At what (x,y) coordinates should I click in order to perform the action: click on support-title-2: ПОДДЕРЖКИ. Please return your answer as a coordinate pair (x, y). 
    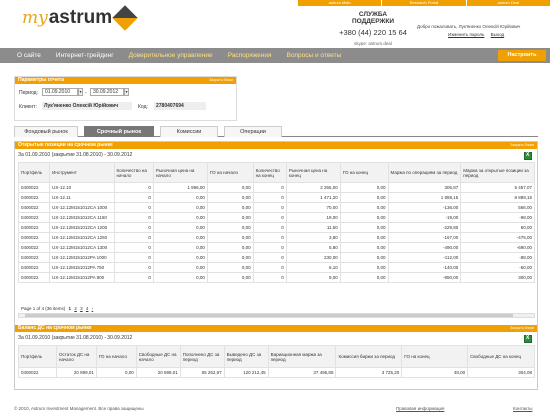
    Looking at the image, I should click on (373, 21).